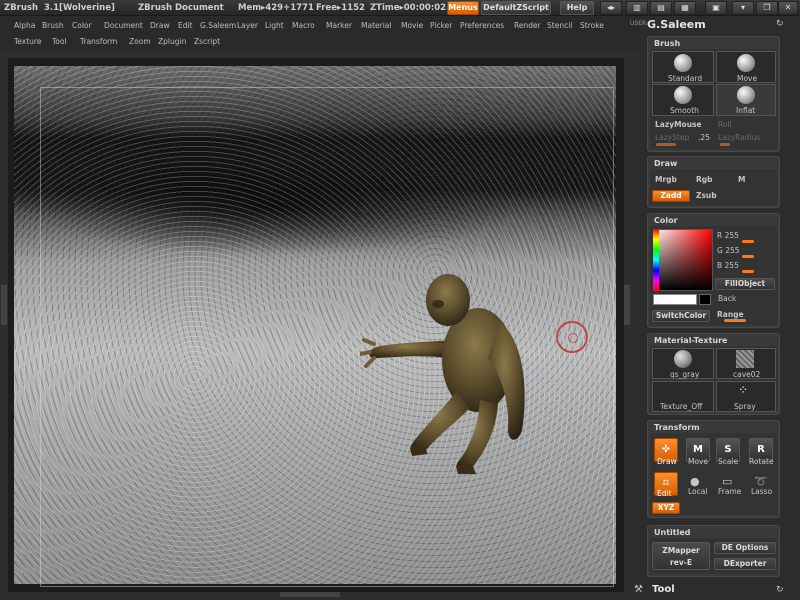 This screenshot has width=800, height=600. What do you see at coordinates (218, 25) in the screenshot?
I see `menu-gsaleem: G.Saleem` at bounding box center [218, 25].